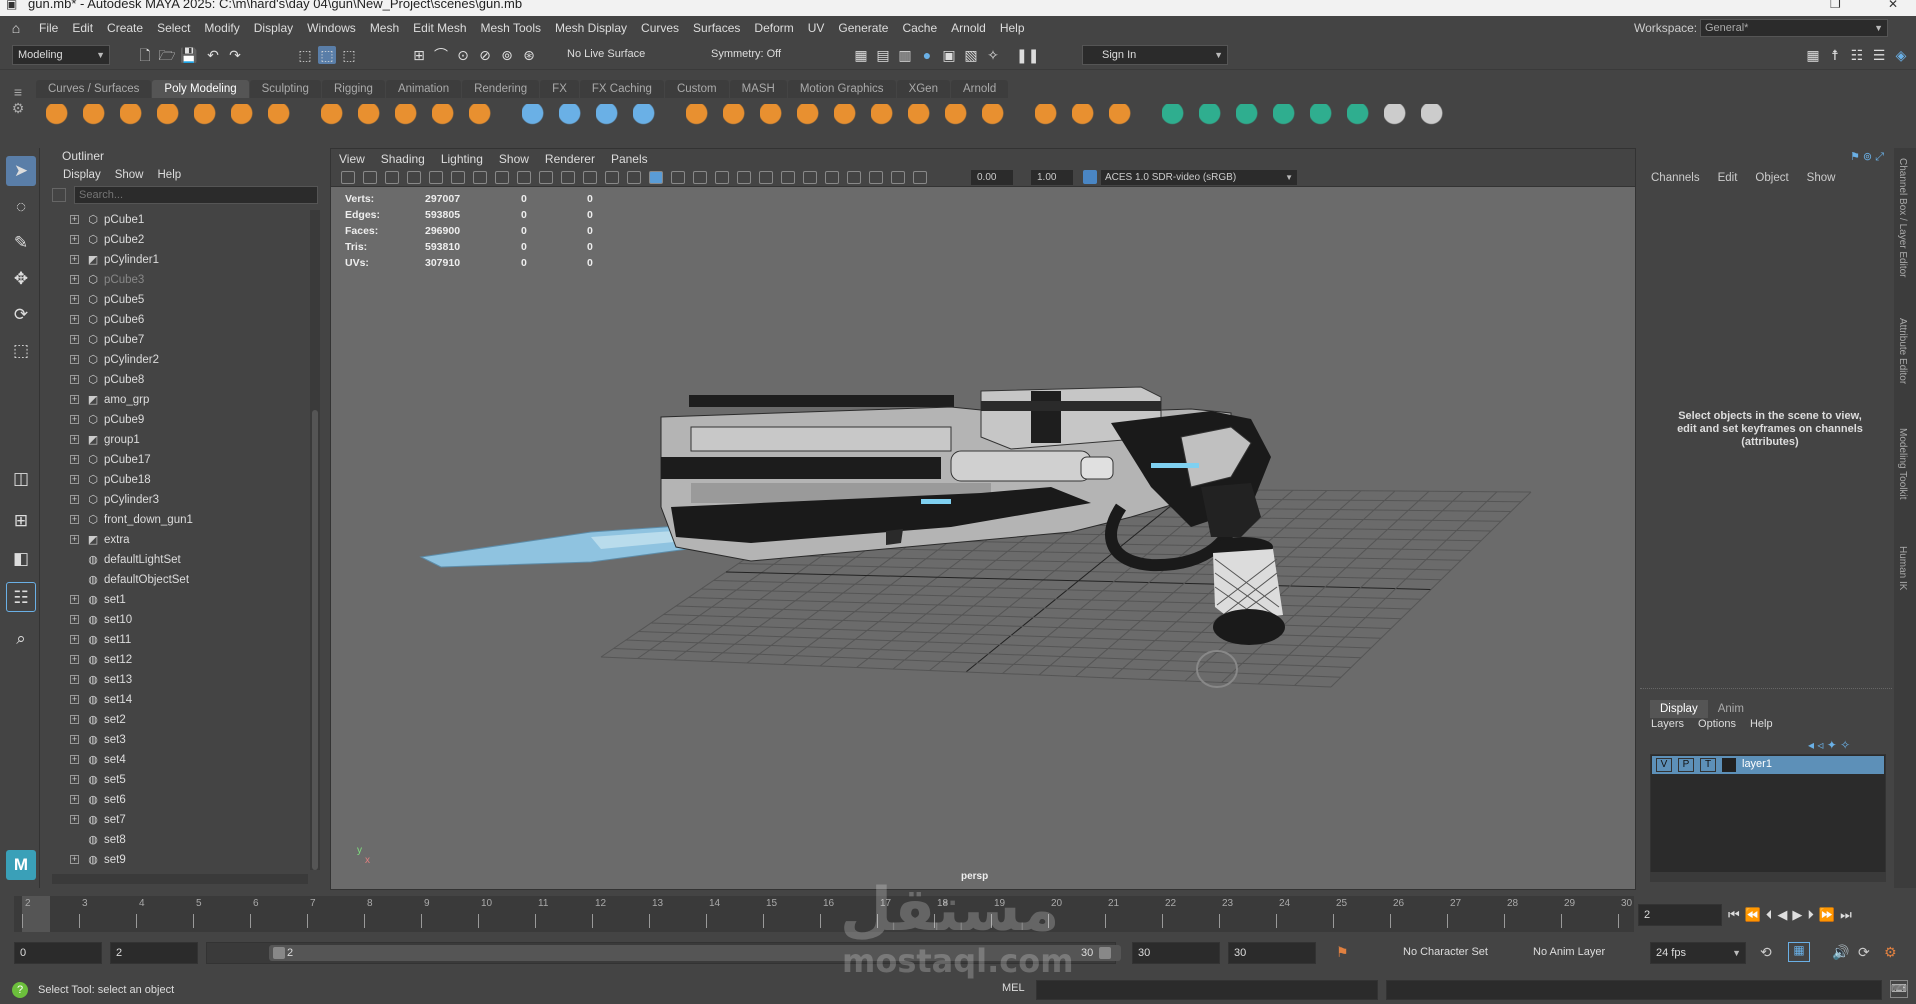 The image size is (1916, 1004). Describe the element at coordinates (1675, 178) in the screenshot. I see `channel-menu-channels: Channels` at that location.